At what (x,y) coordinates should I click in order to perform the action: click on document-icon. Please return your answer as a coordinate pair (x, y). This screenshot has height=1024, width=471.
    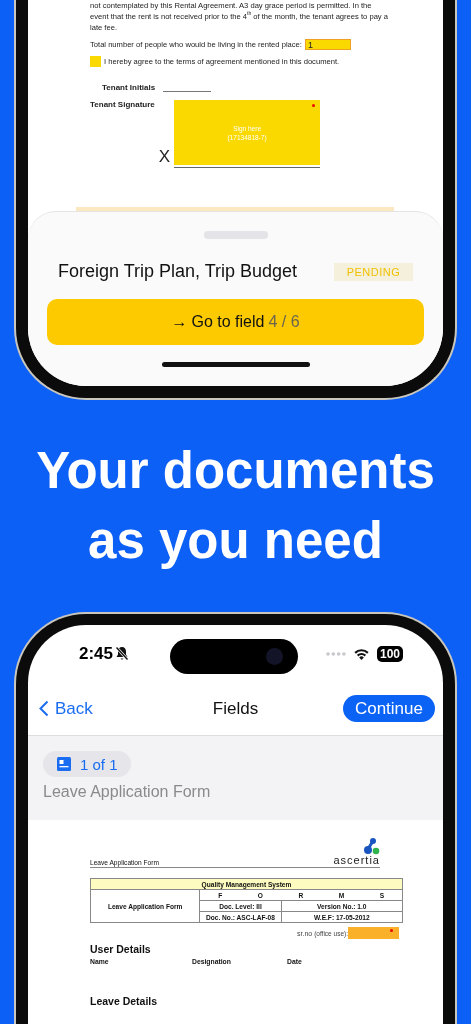
    Looking at the image, I should click on (64, 764).